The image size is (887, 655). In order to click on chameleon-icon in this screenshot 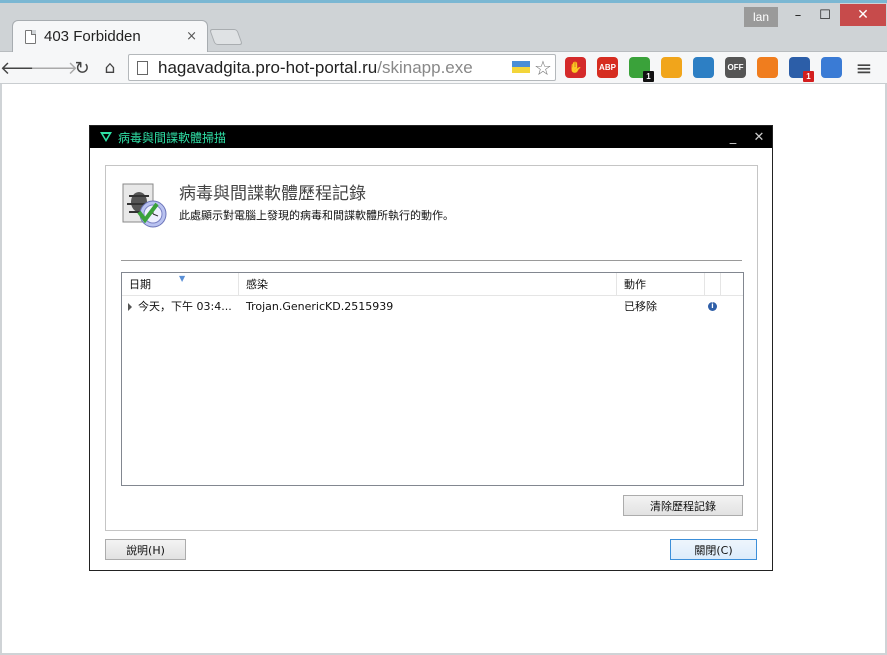, I will do `click(671, 67)`.